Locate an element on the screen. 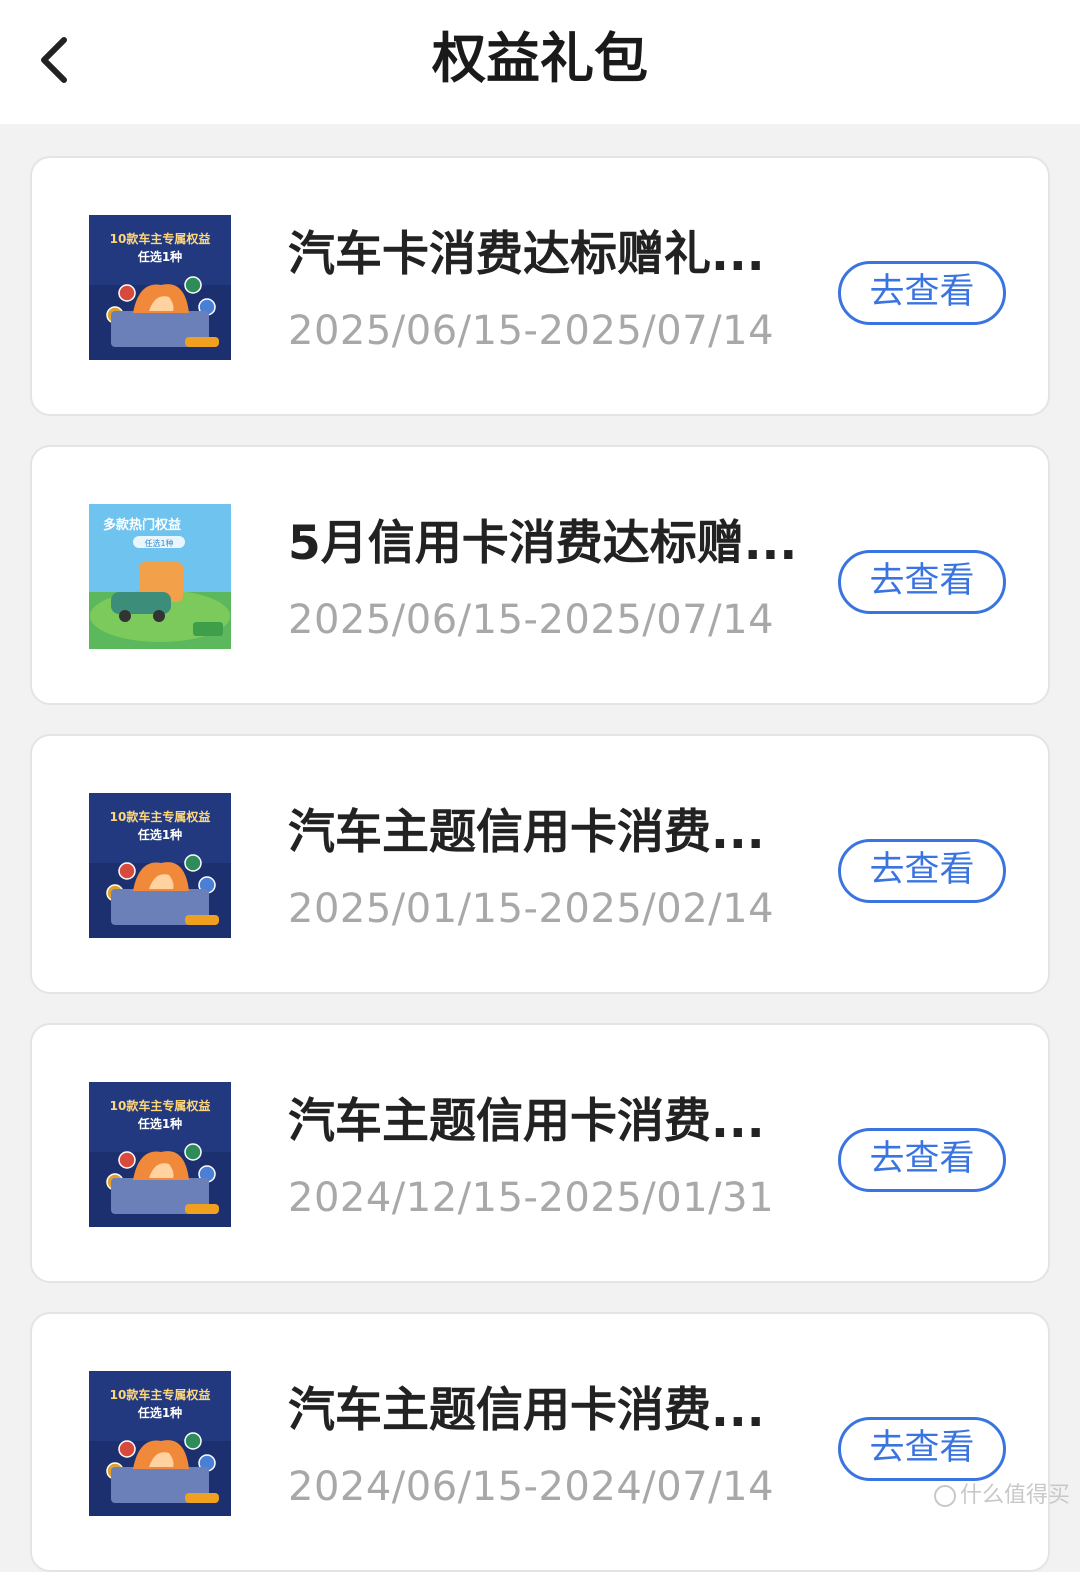 This screenshot has height=1572, width=1080. header-bar: 权益礼包 is located at coordinates (540, 62).